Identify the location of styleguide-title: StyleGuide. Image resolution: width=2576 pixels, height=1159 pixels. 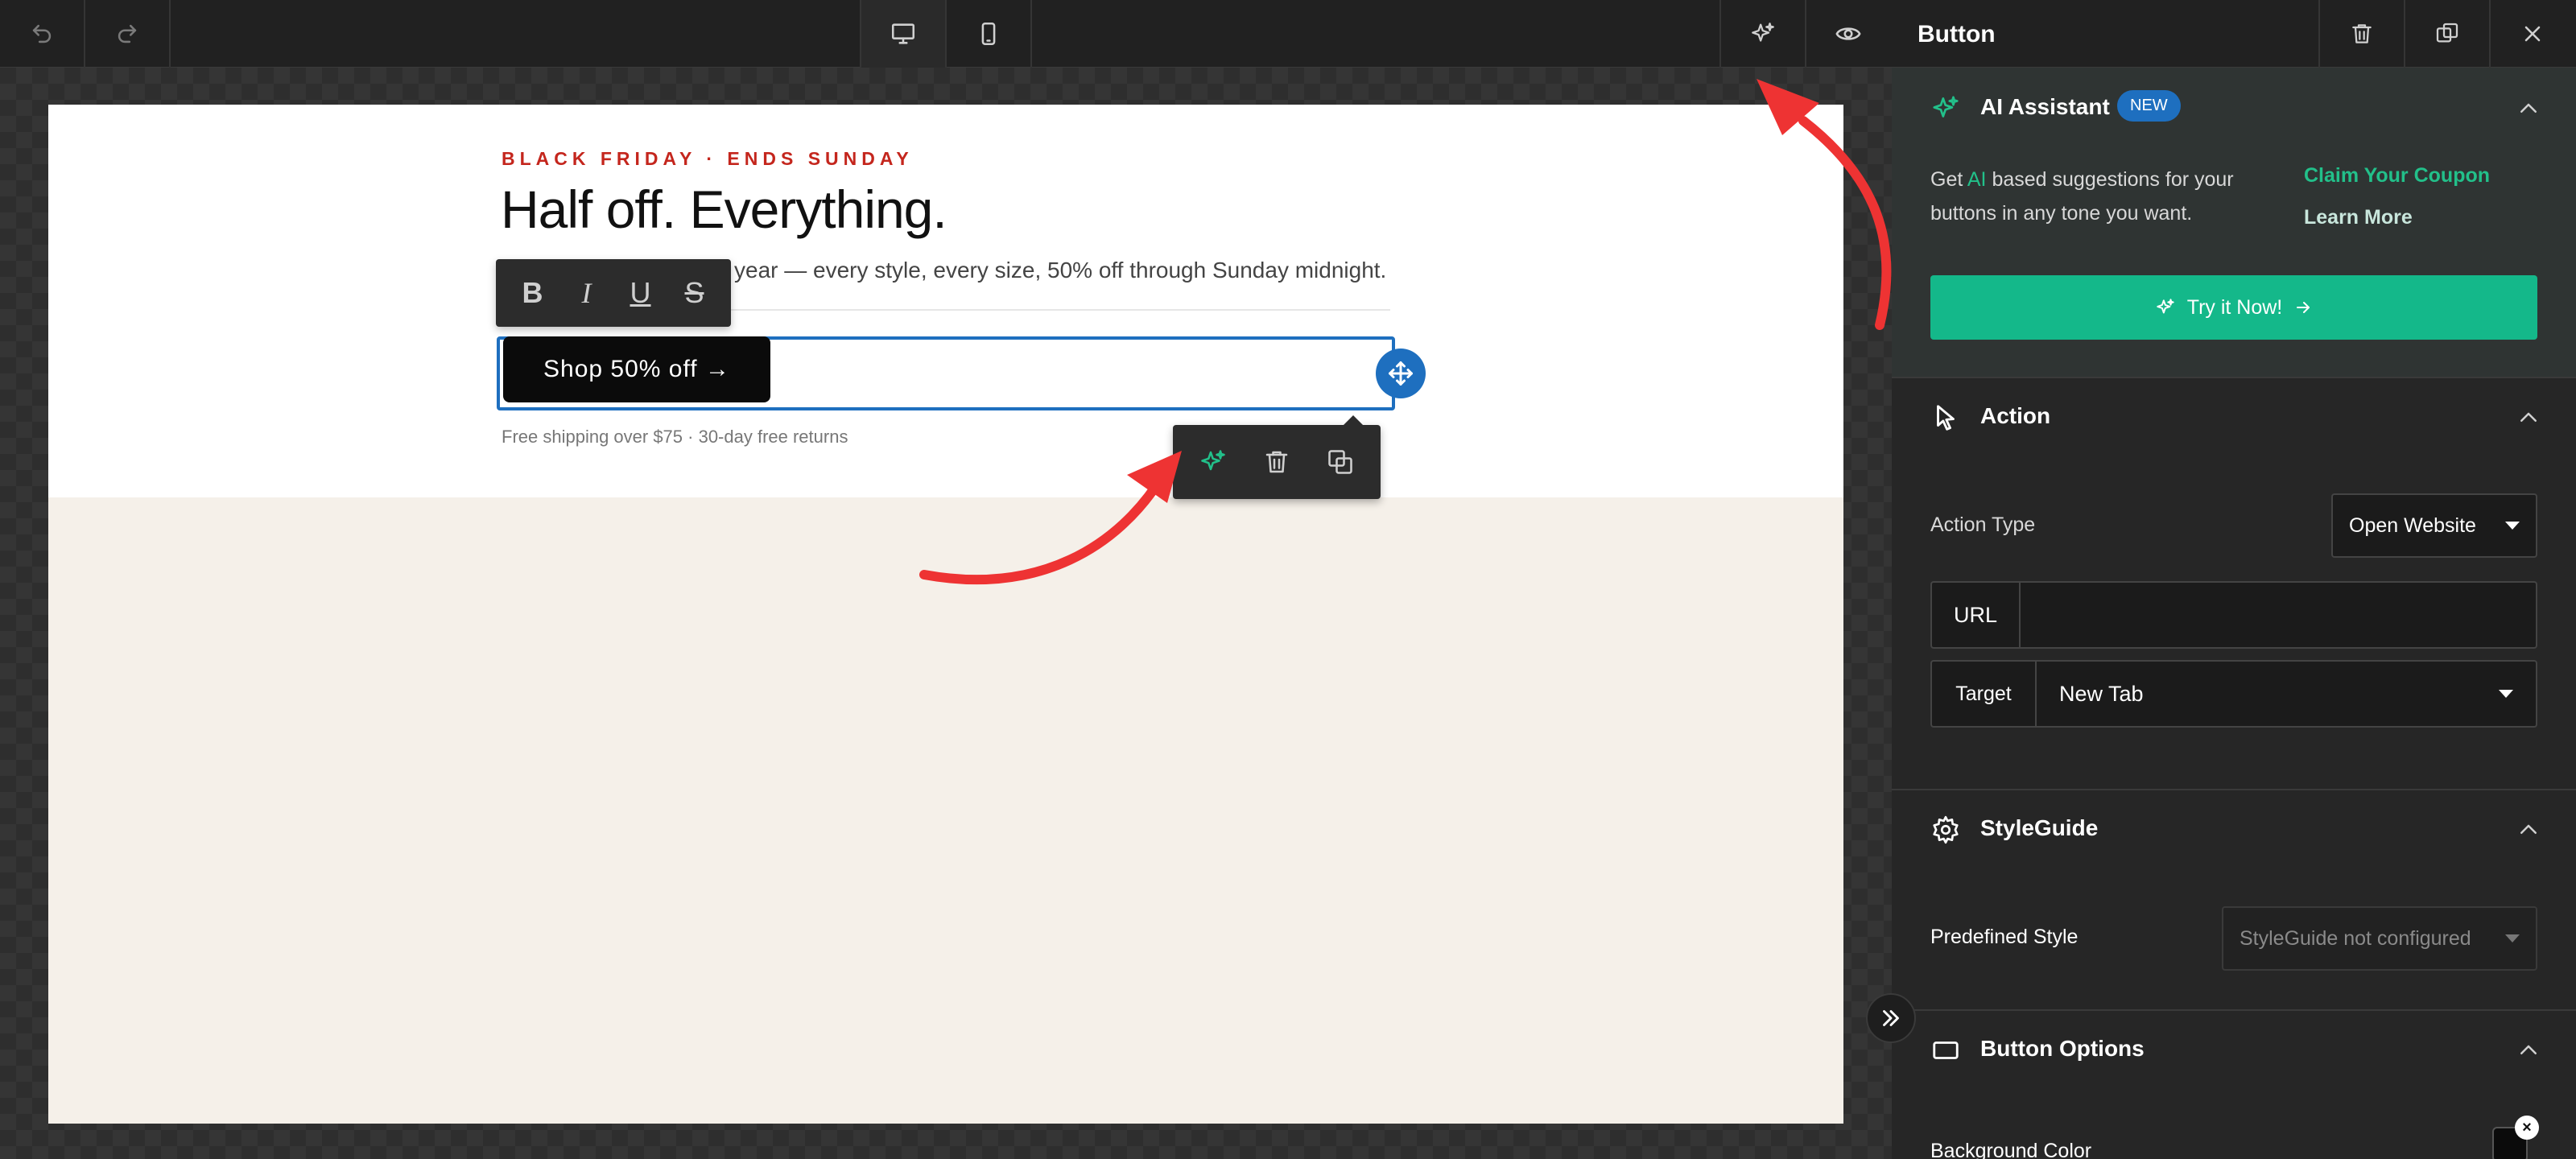
(2039, 827).